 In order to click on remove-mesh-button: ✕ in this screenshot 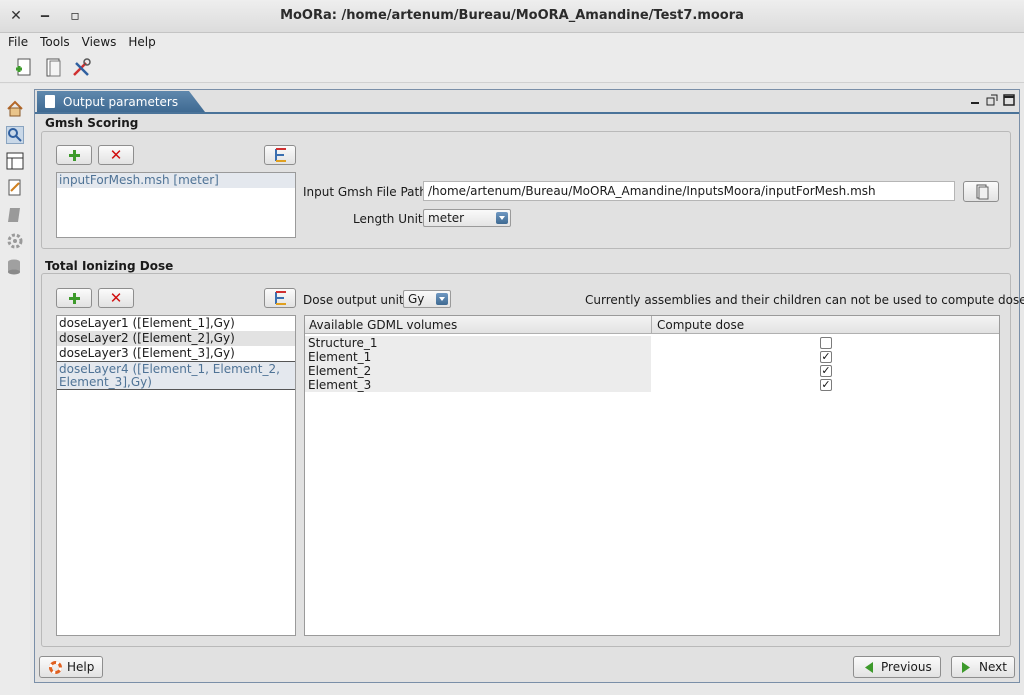, I will do `click(116, 155)`.